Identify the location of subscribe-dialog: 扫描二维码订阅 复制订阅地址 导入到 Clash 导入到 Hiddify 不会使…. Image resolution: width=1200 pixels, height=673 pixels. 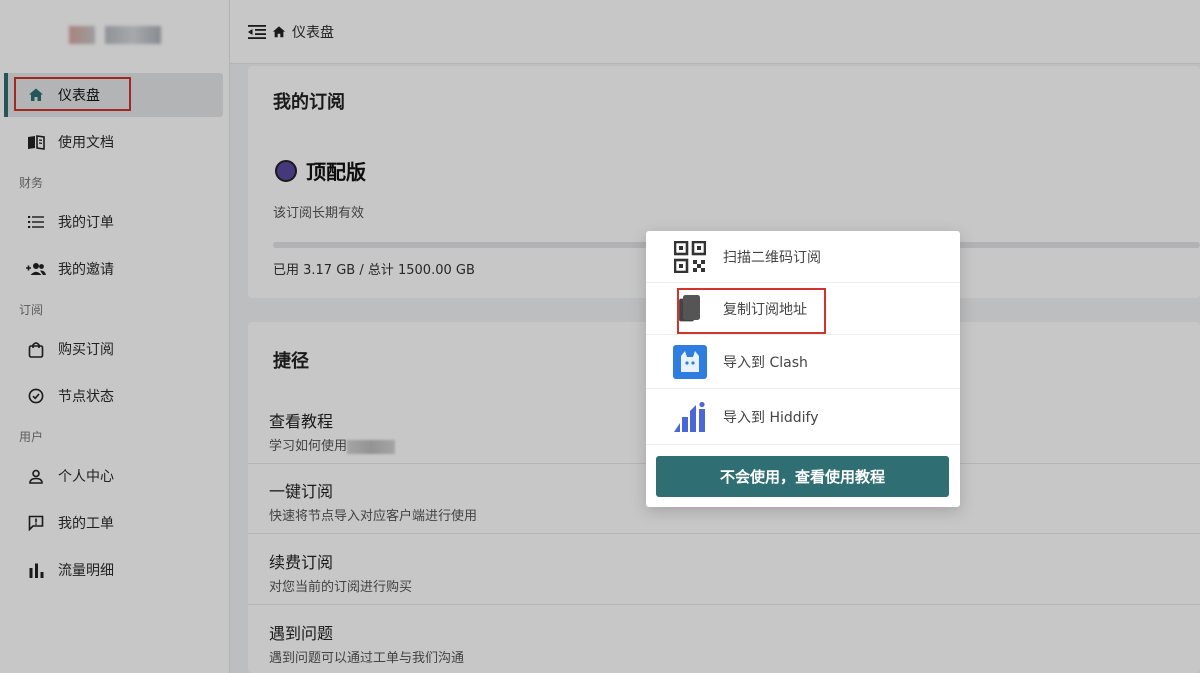
(803, 369).